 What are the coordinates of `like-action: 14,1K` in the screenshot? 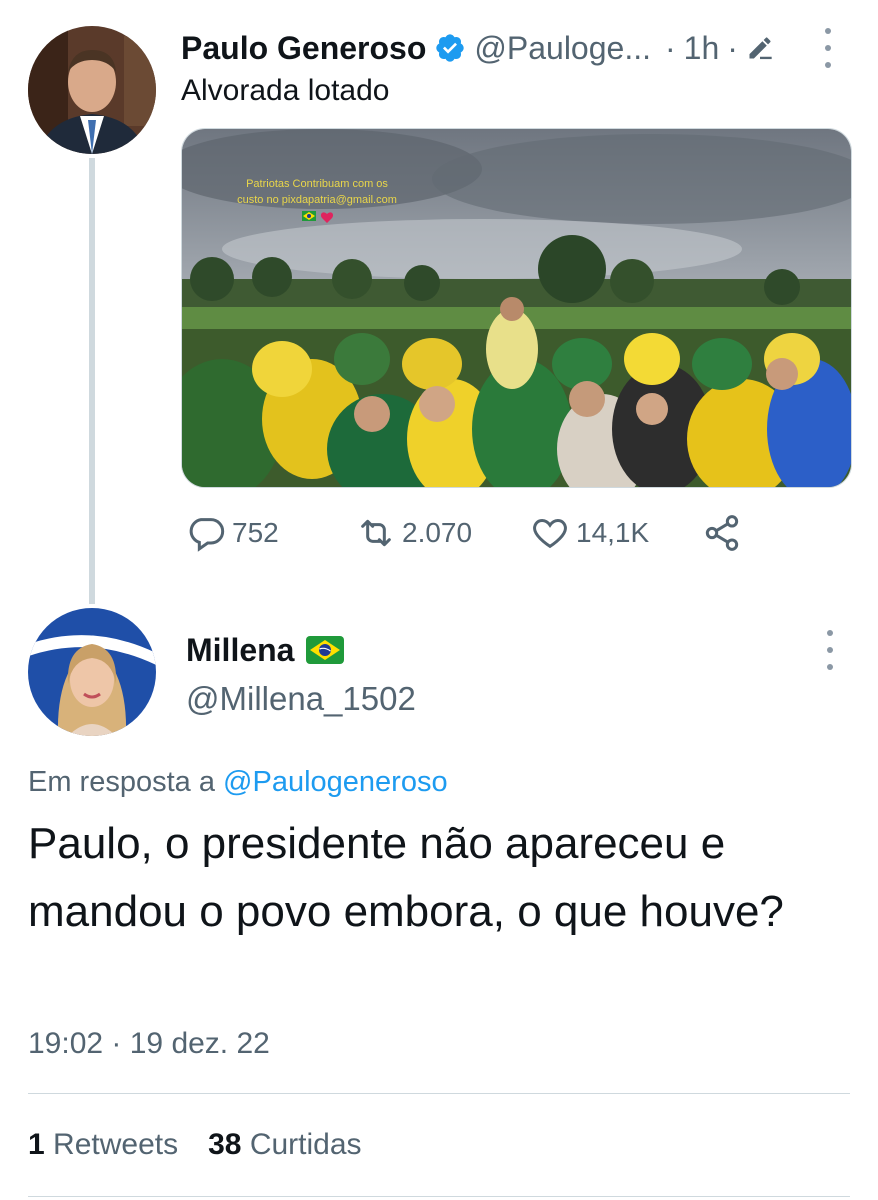 It's located at (589, 533).